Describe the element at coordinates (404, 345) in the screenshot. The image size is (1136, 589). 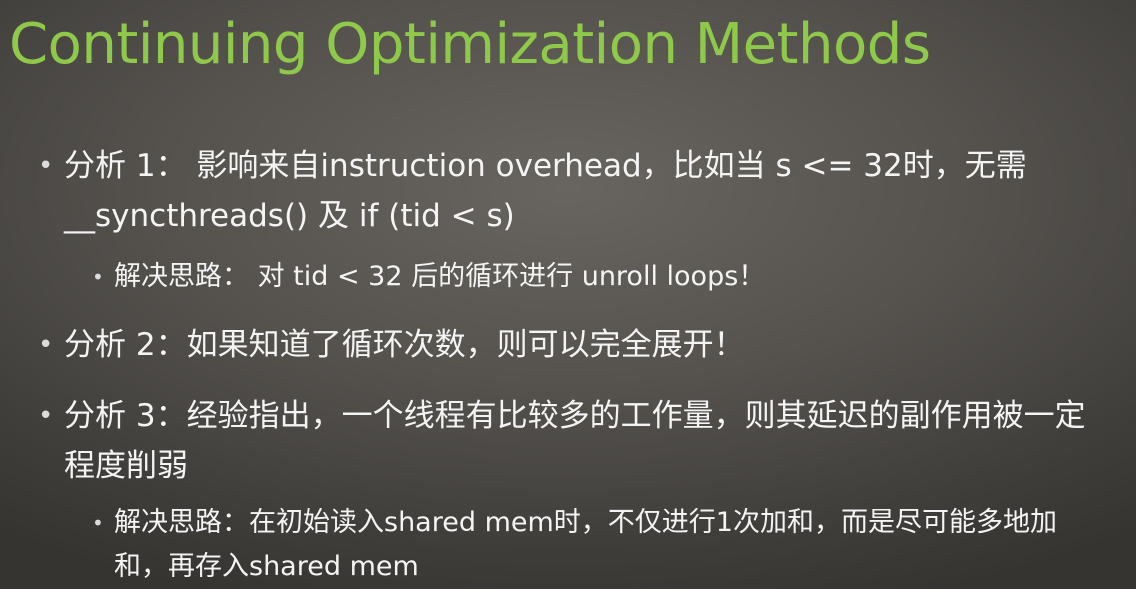
I see `bullet-text: 分析 2：如果知道了循环次数，则可以完全展开！` at that location.